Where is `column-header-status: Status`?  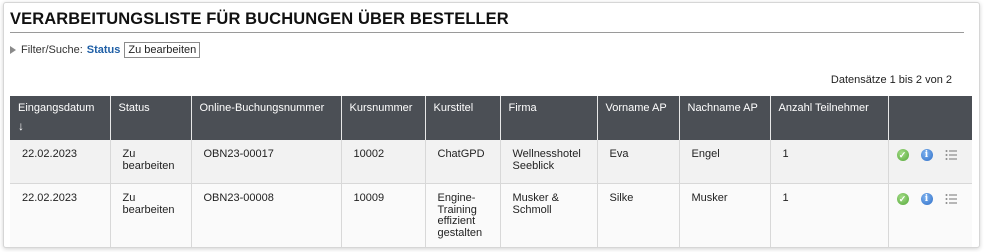 column-header-status: Status is located at coordinates (151, 118).